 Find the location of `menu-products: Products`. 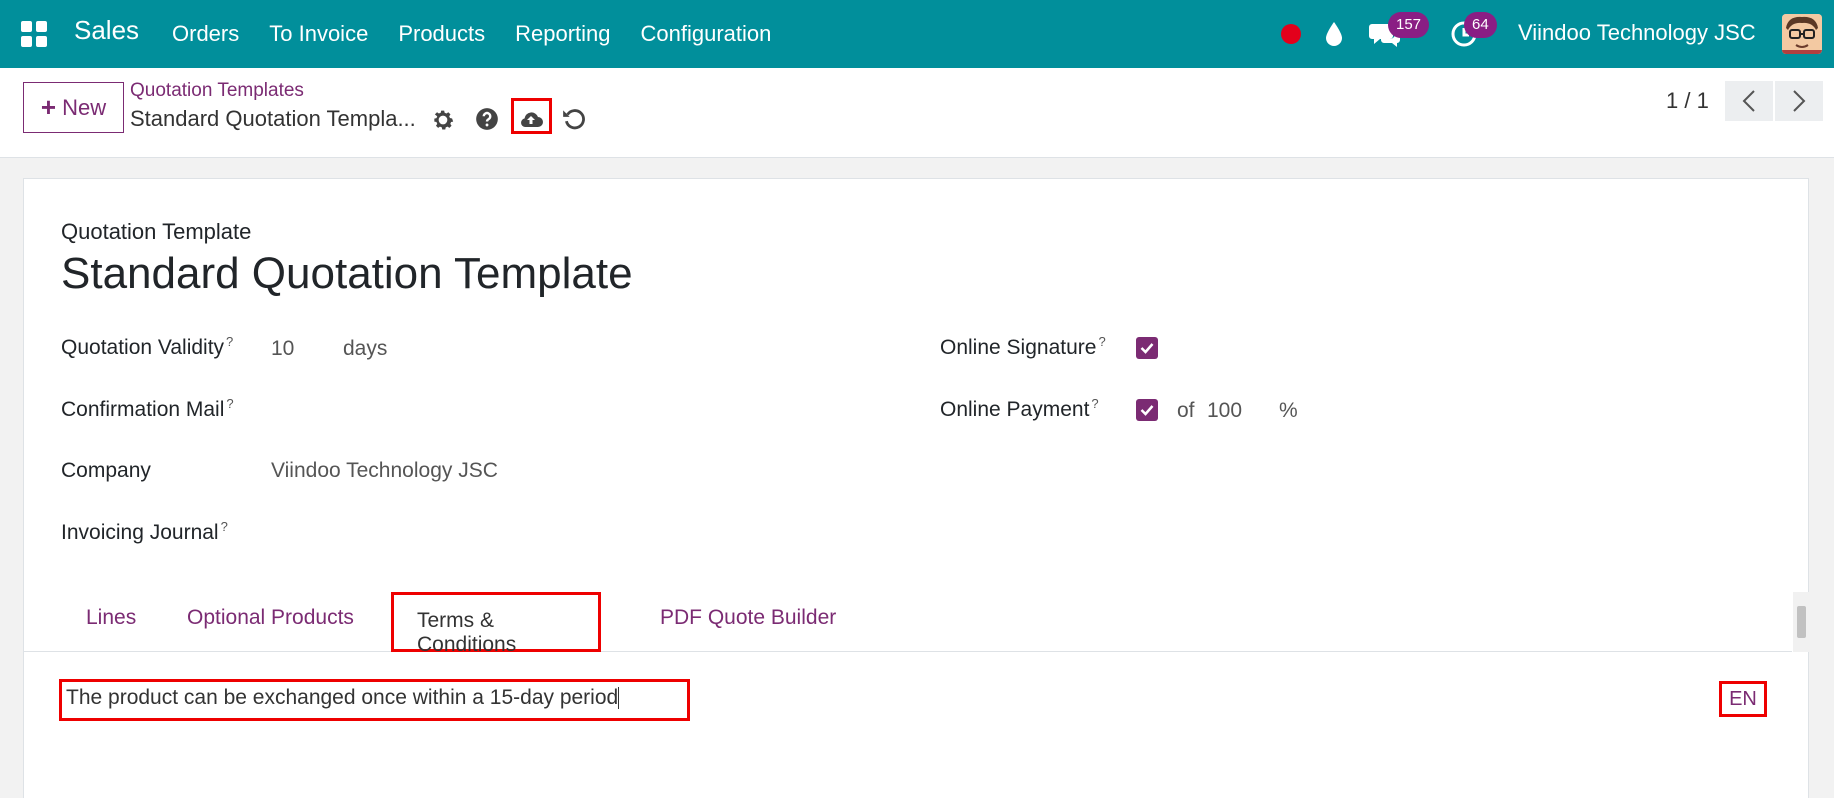

menu-products: Products is located at coordinates (441, 34).